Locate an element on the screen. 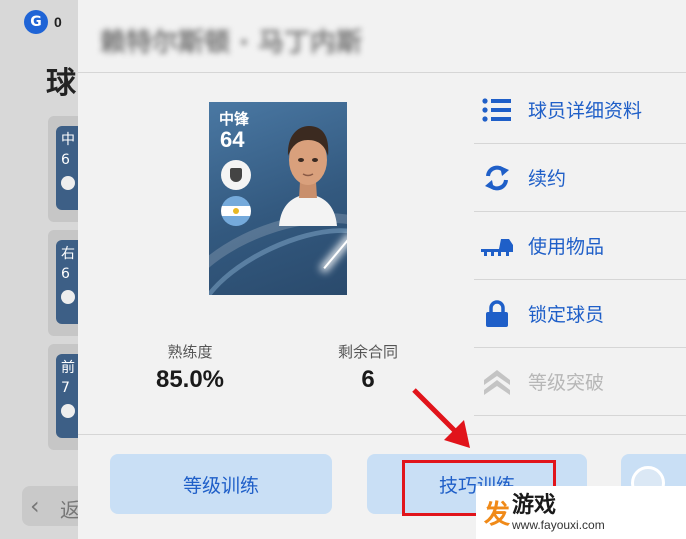 This screenshot has height=539, width=686. proficiency-label: 熟练度 is located at coordinates (190, 352).